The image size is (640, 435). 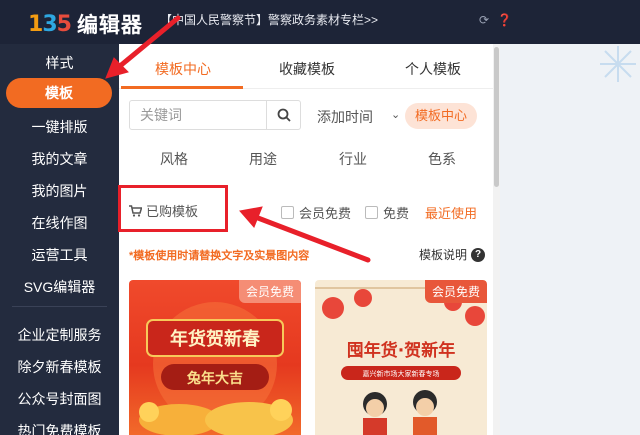 What do you see at coordinates (442, 159) in the screenshot?
I see `filter-color: 色系` at bounding box center [442, 159].